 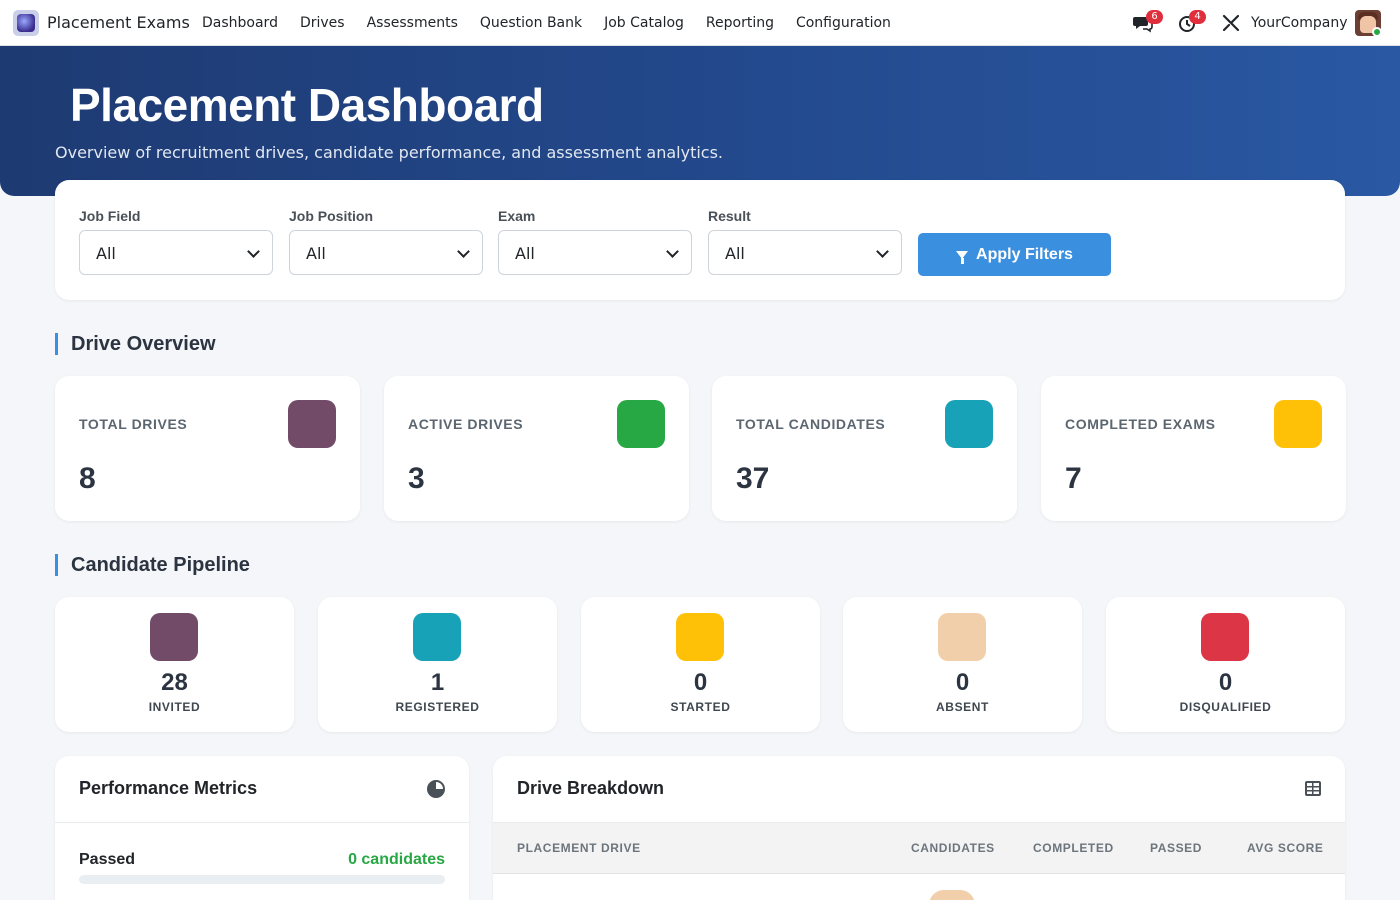 What do you see at coordinates (436, 789) in the screenshot?
I see `pie-chart-icon` at bounding box center [436, 789].